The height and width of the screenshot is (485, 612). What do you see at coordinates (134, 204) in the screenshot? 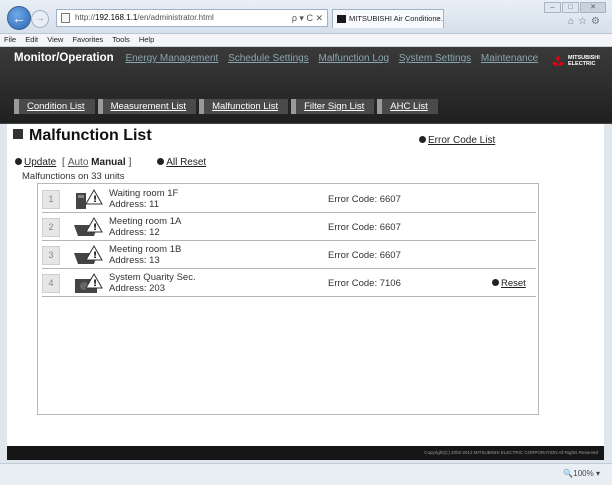
I see `unit-address: Address: 11` at bounding box center [134, 204].